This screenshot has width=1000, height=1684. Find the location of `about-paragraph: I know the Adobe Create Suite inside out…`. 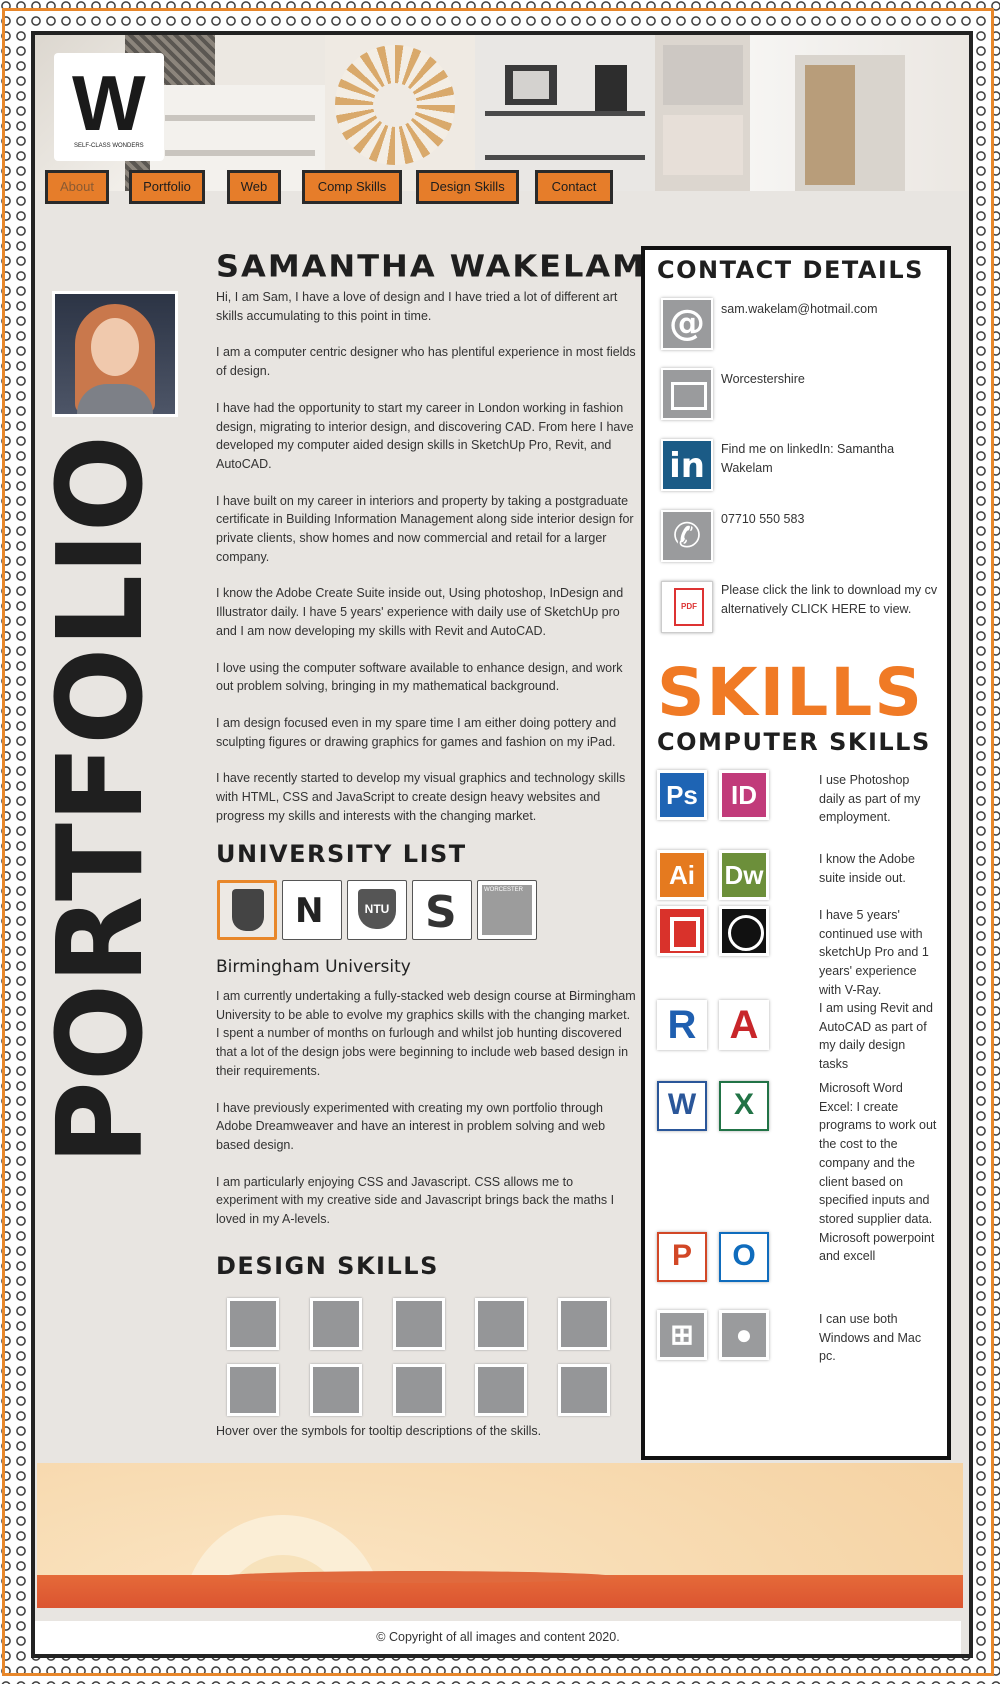

about-paragraph: I know the Adobe Create Suite inside out… is located at coordinates (420, 612).